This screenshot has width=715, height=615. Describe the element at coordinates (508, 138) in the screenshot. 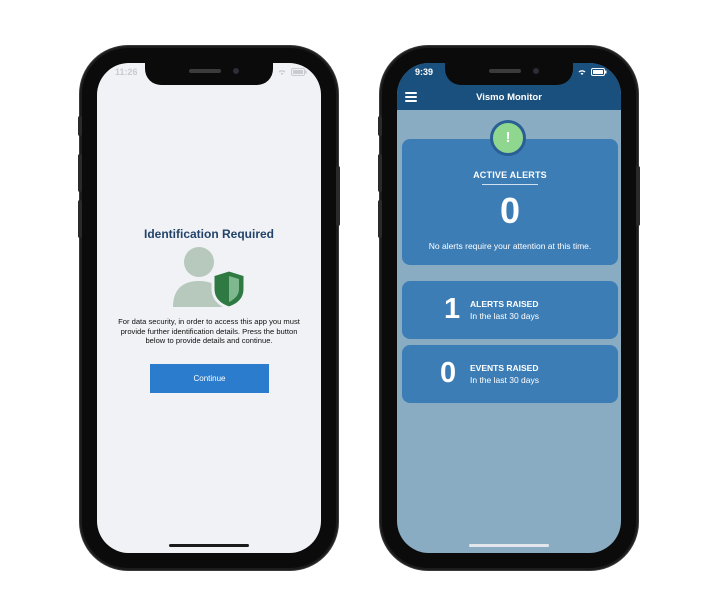

I see `alert-status-icon: !` at that location.